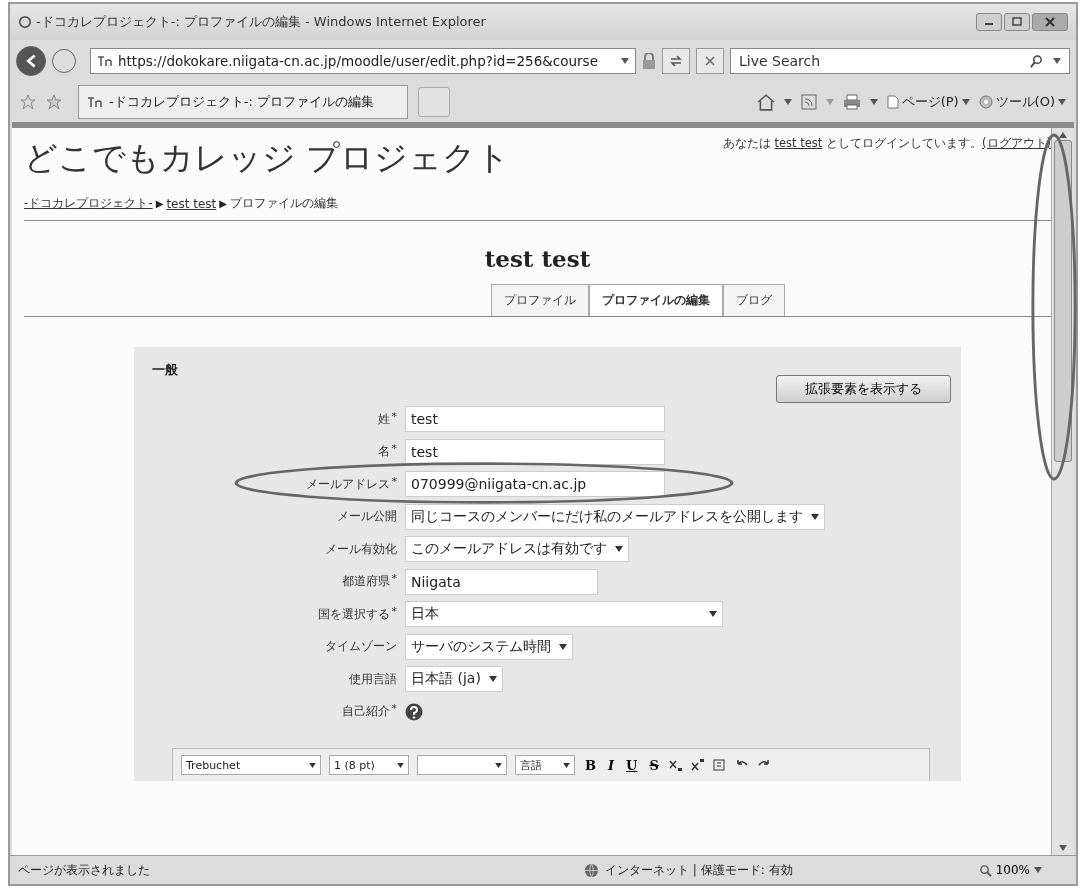 Image resolution: width=1085 pixels, height=893 pixels. What do you see at coordinates (892, 102) in the screenshot?
I see `page-icon` at bounding box center [892, 102].